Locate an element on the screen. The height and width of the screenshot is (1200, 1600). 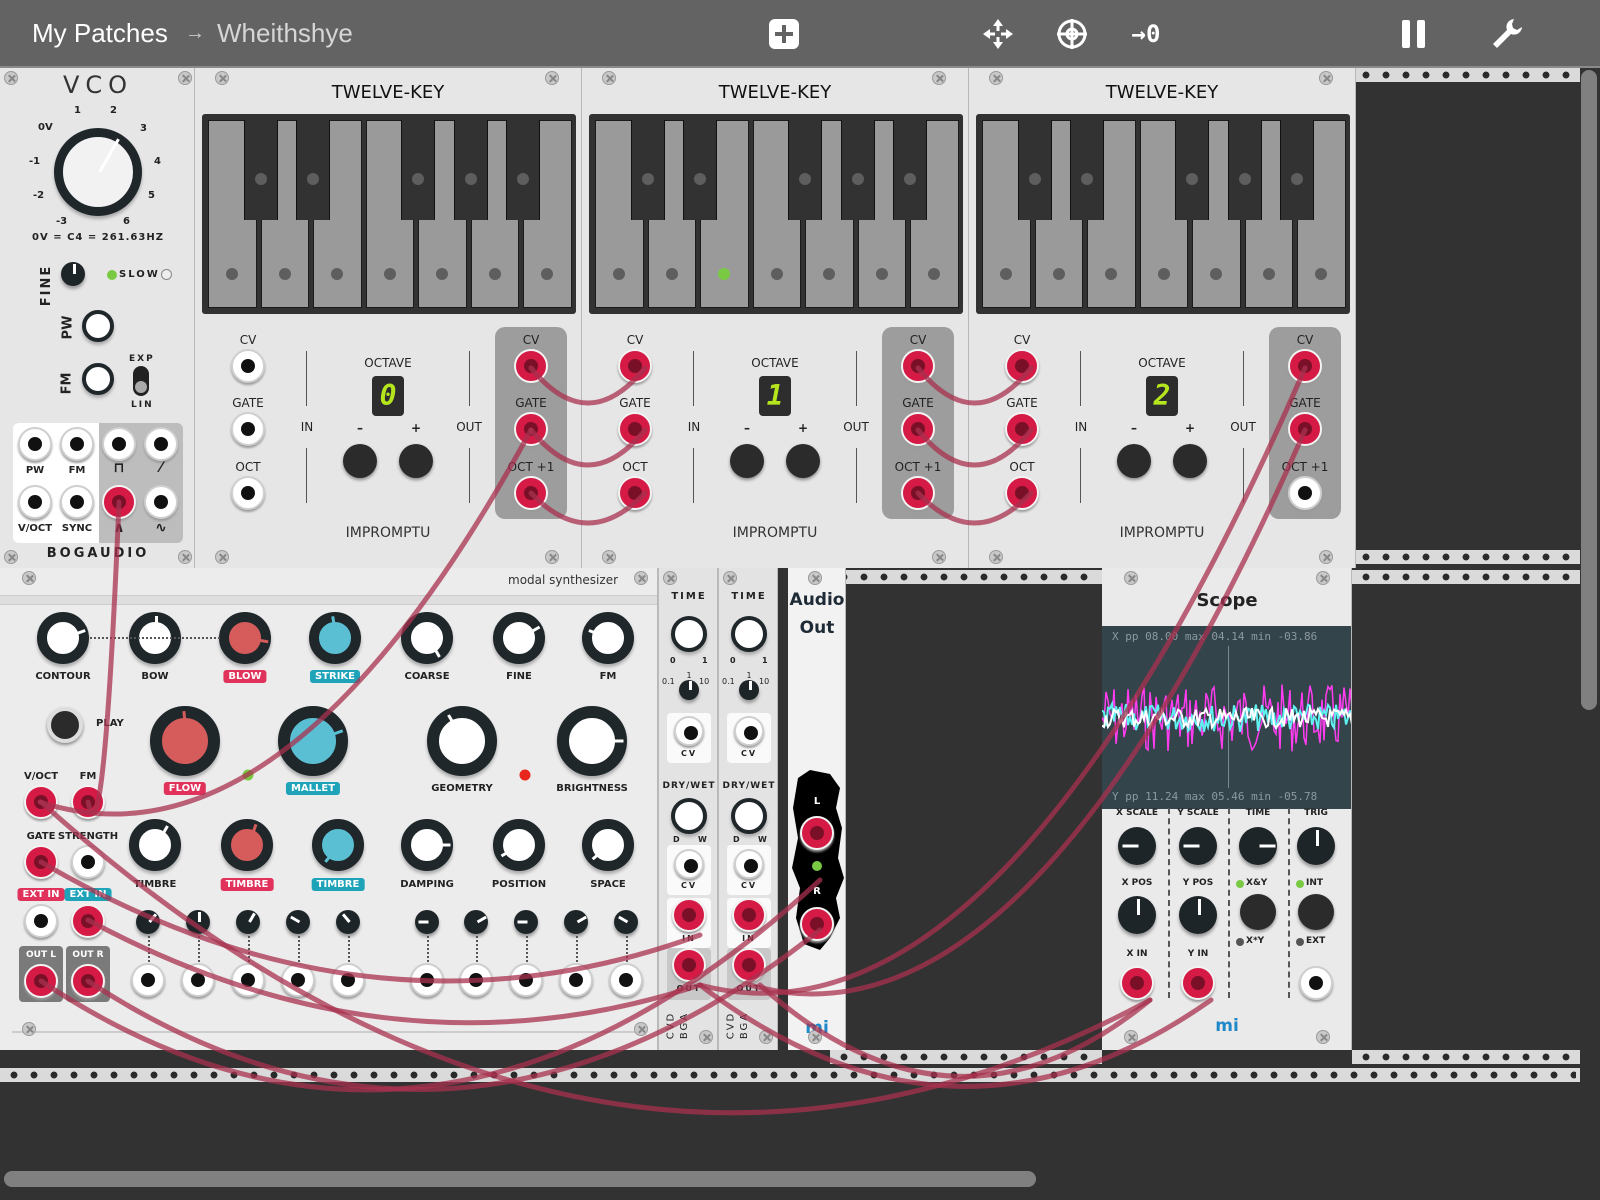
vertical-scrollbar is located at coordinates (1589, 390).